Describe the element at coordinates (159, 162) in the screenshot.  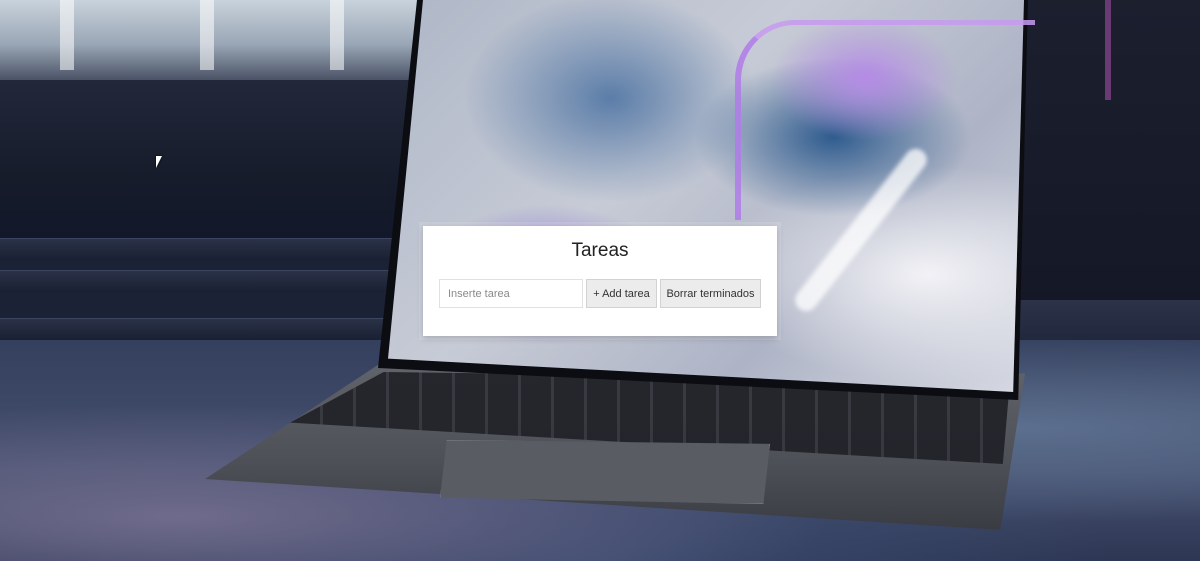
I see `mouse-cursor-icon` at that location.